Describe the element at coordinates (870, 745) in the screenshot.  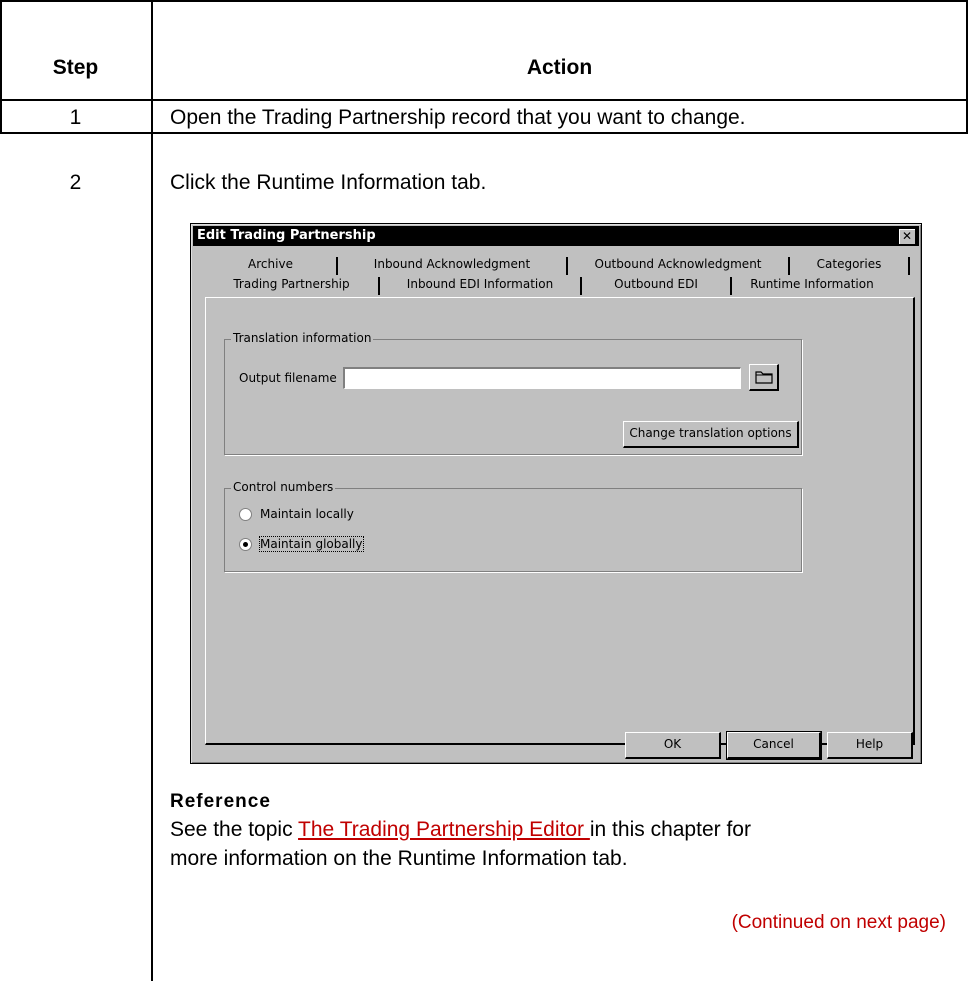
I see `help-button: Help` at that location.